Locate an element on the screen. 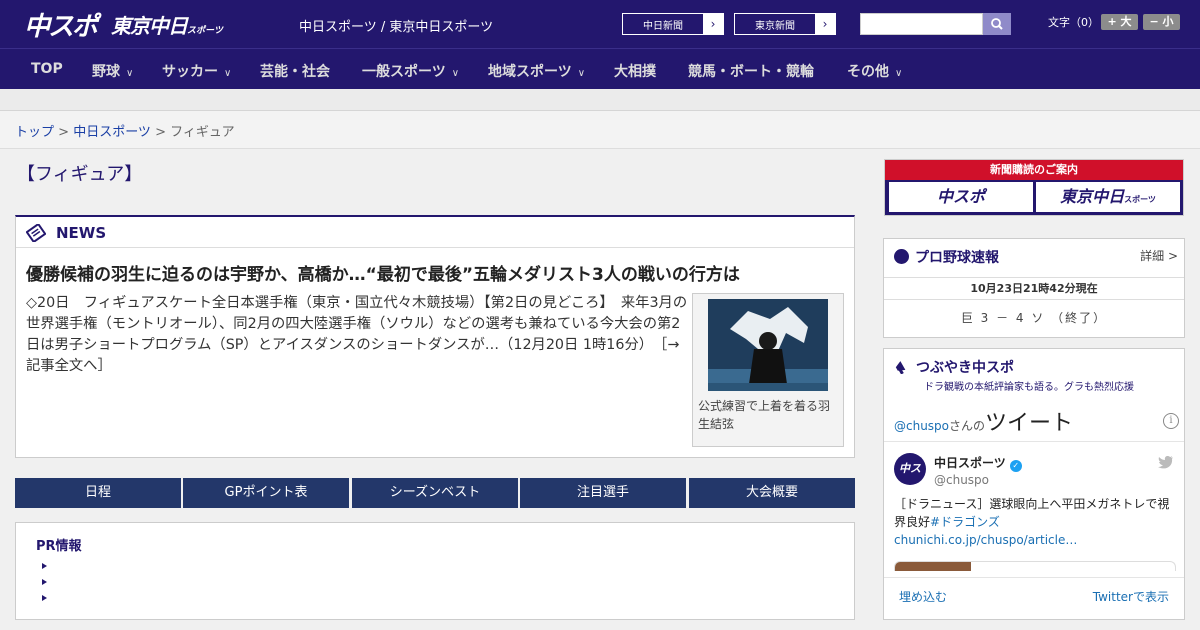 The height and width of the screenshot is (630, 1200). photo-caption: 公式練習で上着を着る羽生結弦 is located at coordinates (764, 415).